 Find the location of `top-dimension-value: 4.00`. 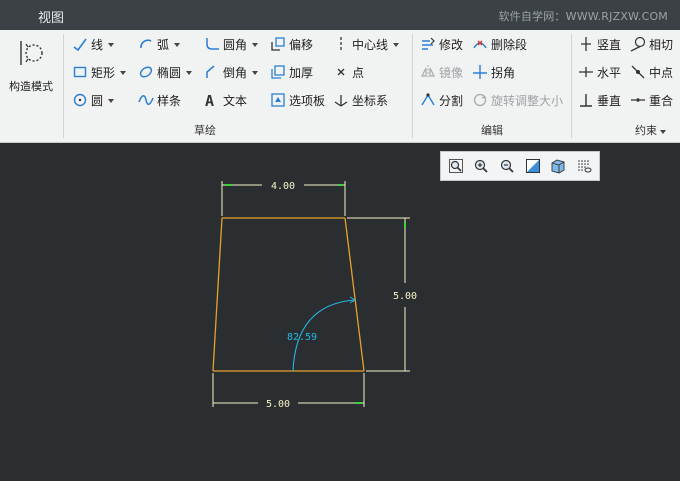

top-dimension-value: 4.00 is located at coordinates (283, 186).